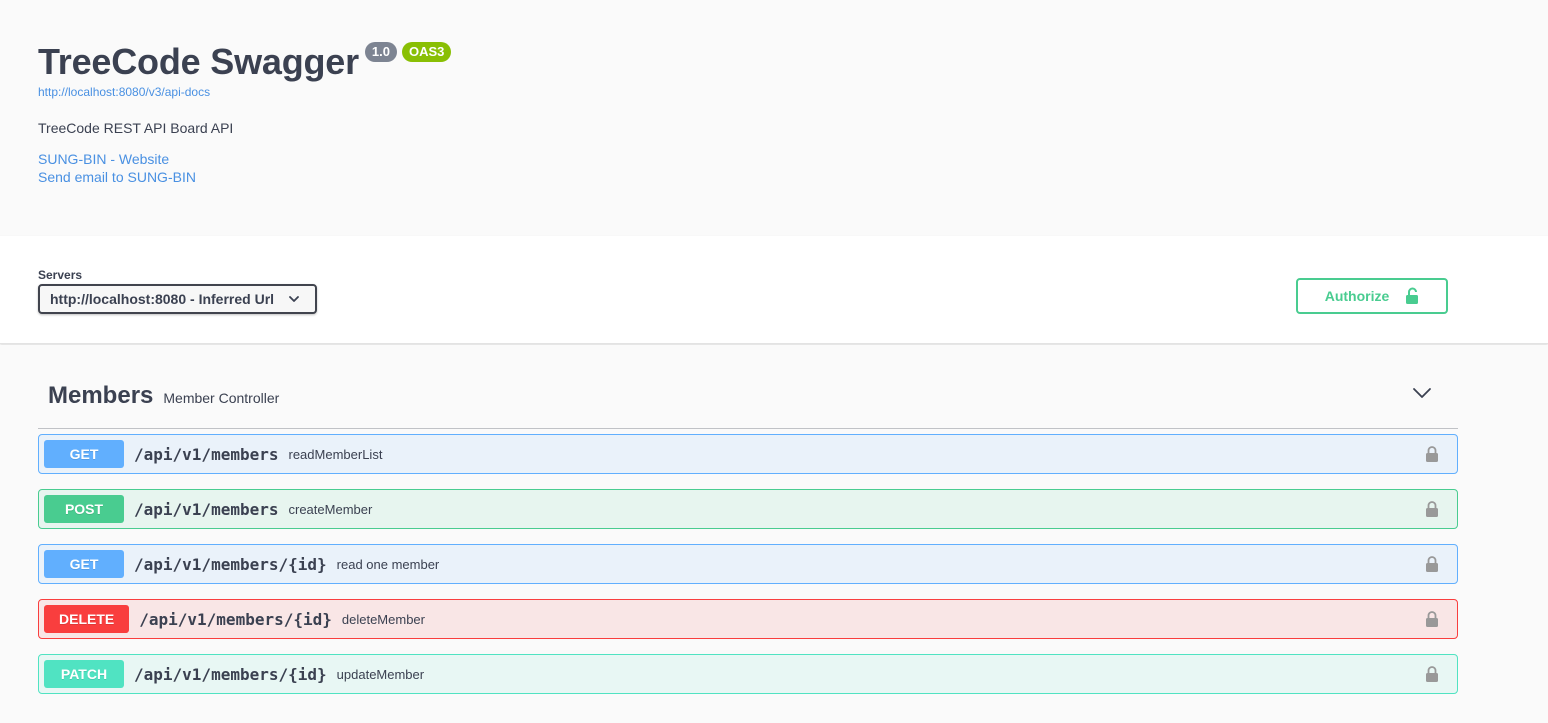 This screenshot has height=723, width=1548. Describe the element at coordinates (60, 275) in the screenshot. I see `servers-label: Servers` at that location.